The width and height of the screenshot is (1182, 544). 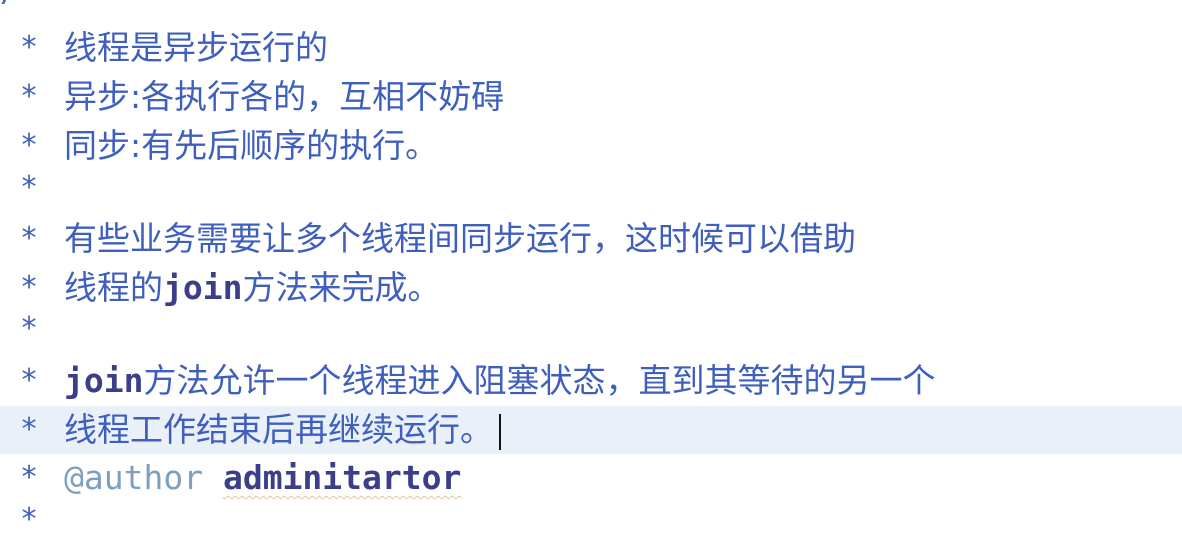 I want to click on code-line: * join方法允许一个线程进入阻塞状态，直到其等待的另一个, so click(x=591, y=381).